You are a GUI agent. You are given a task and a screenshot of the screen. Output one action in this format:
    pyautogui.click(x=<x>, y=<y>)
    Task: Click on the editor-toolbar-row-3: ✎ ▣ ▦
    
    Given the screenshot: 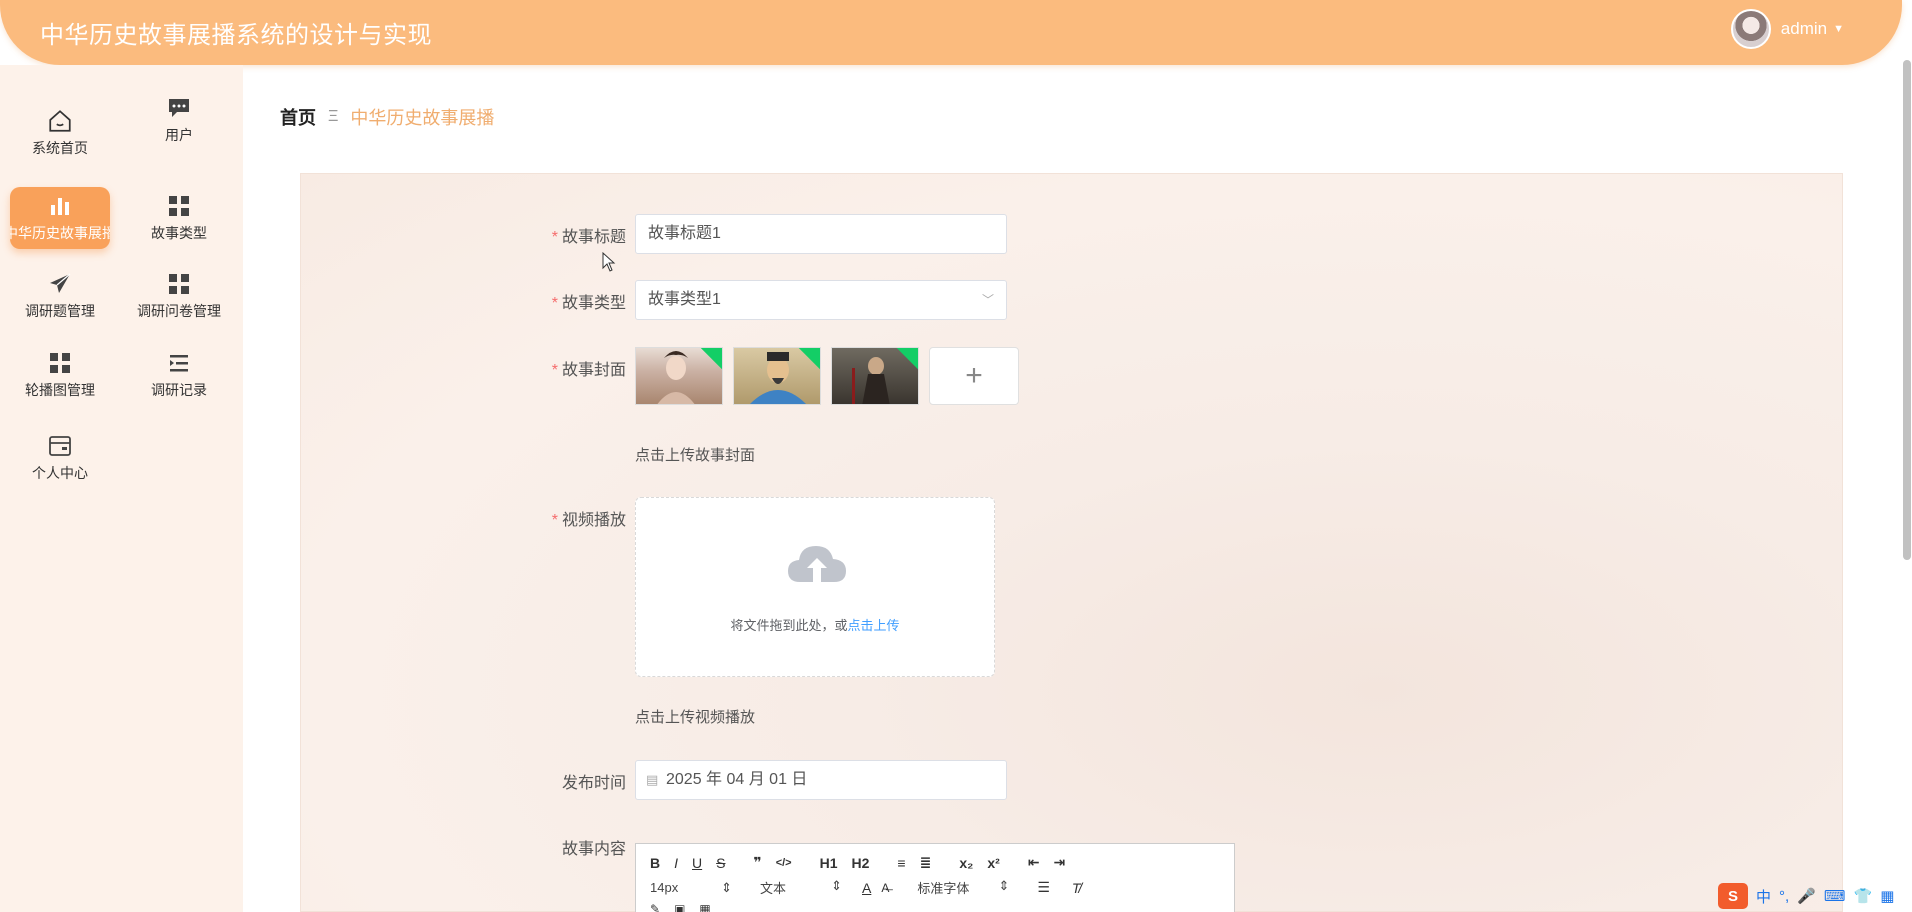 What is the action you would take?
    pyautogui.click(x=680, y=907)
    